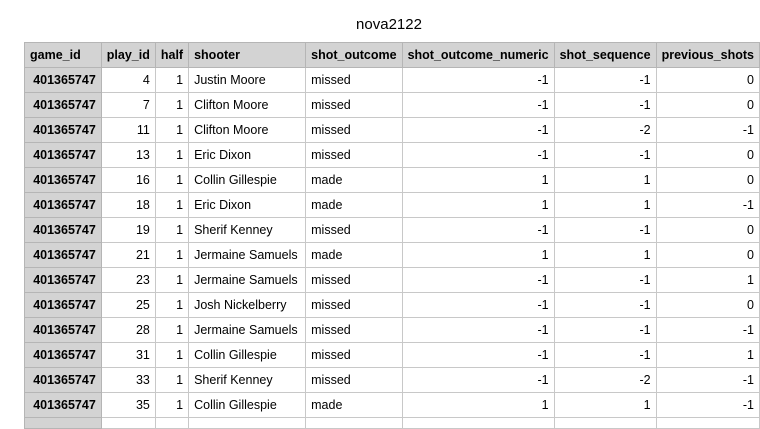  Describe the element at coordinates (128, 330) in the screenshot. I see `play-id-cell: 28` at that location.